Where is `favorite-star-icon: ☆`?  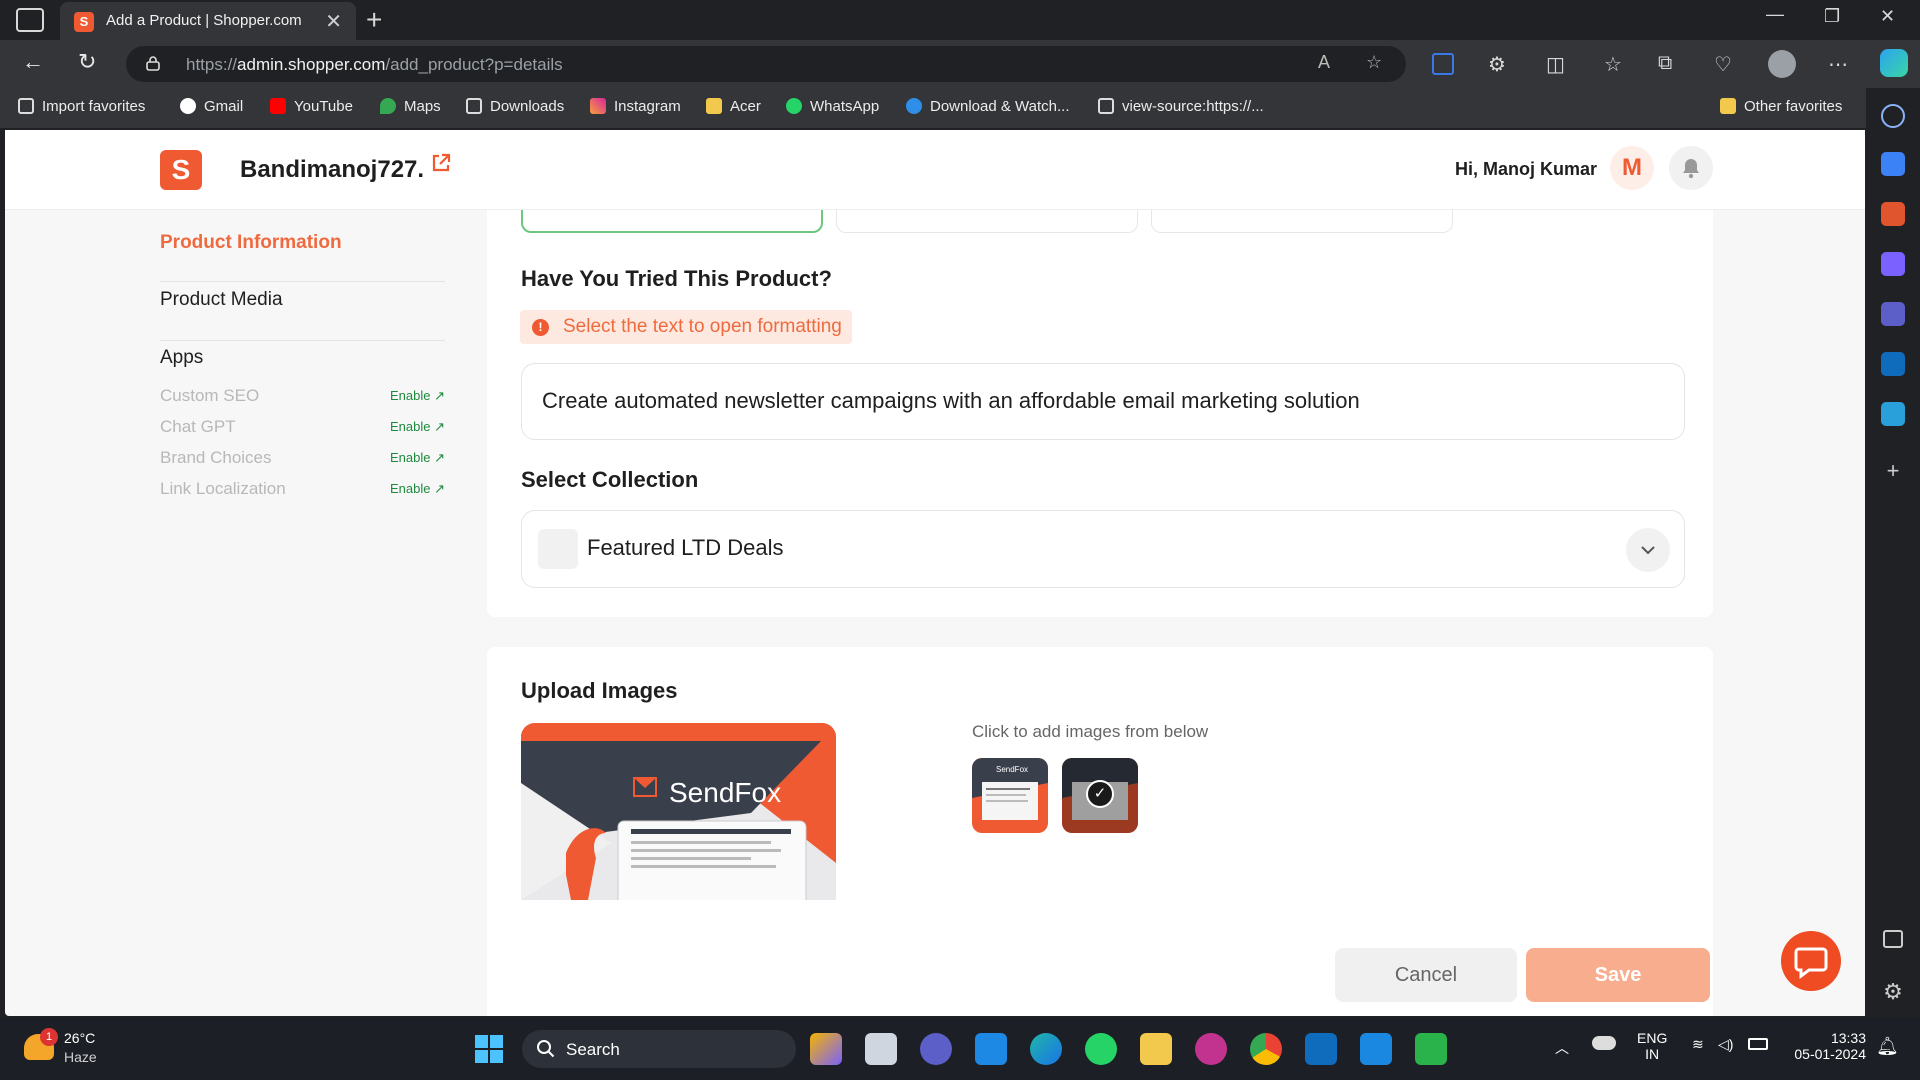 favorite-star-icon: ☆ is located at coordinates (1374, 62).